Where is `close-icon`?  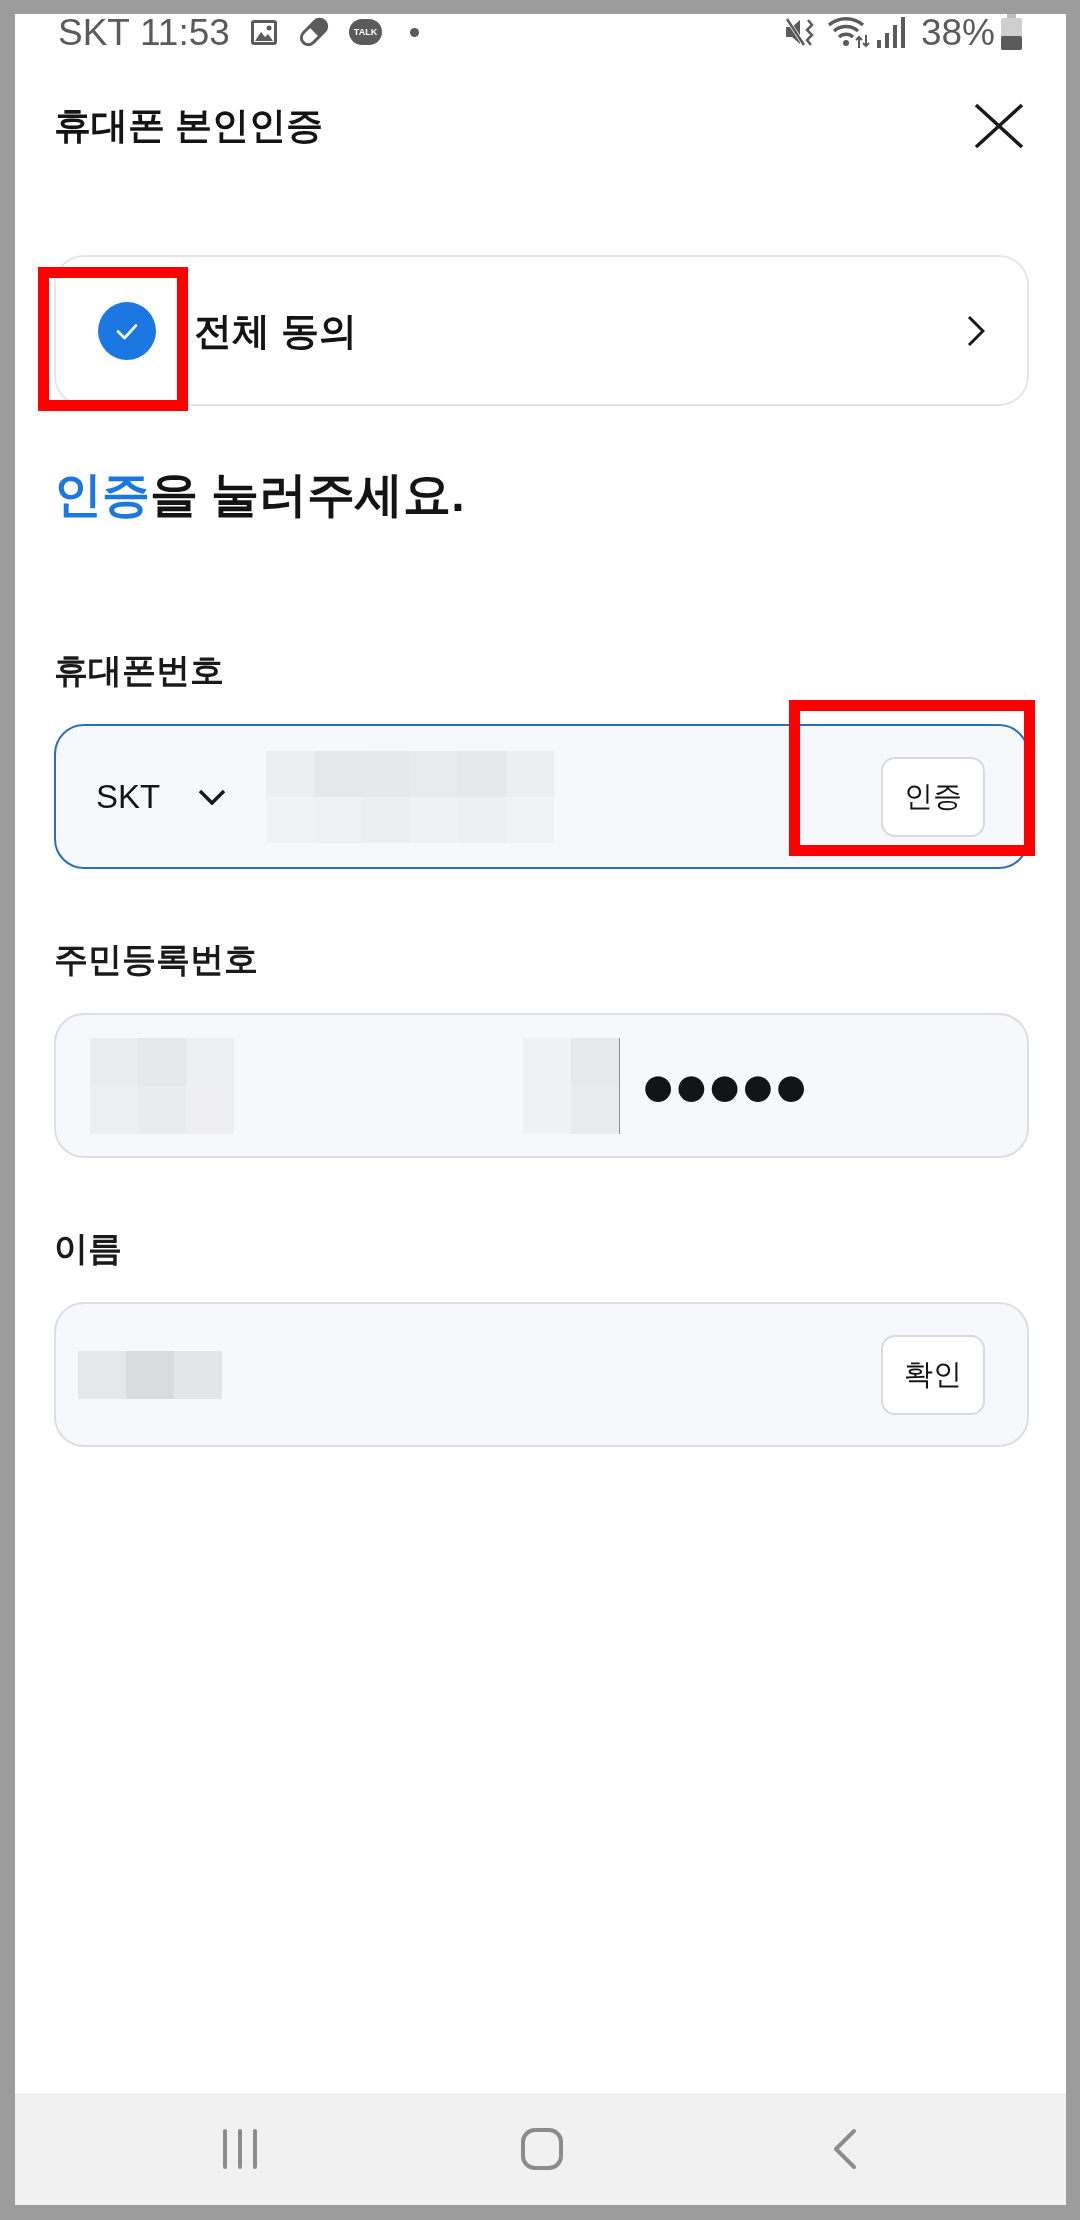 close-icon is located at coordinates (999, 126).